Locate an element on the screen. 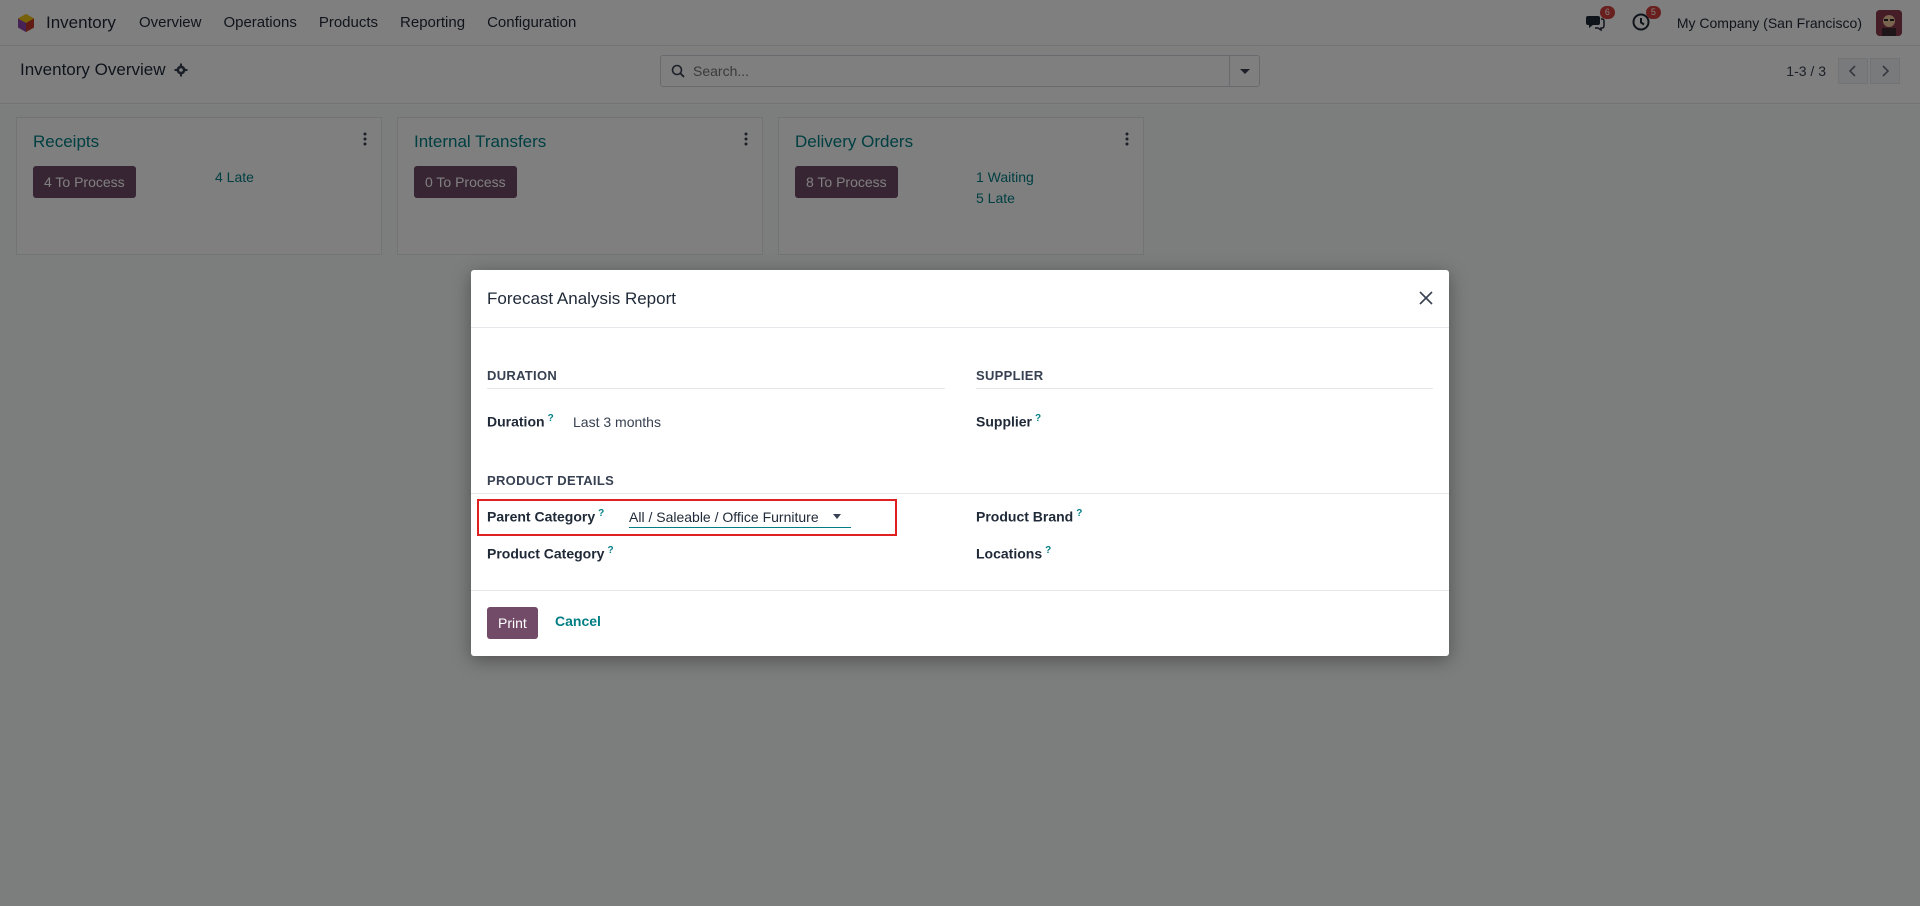  duration-label: Duration? is located at coordinates (520, 421).